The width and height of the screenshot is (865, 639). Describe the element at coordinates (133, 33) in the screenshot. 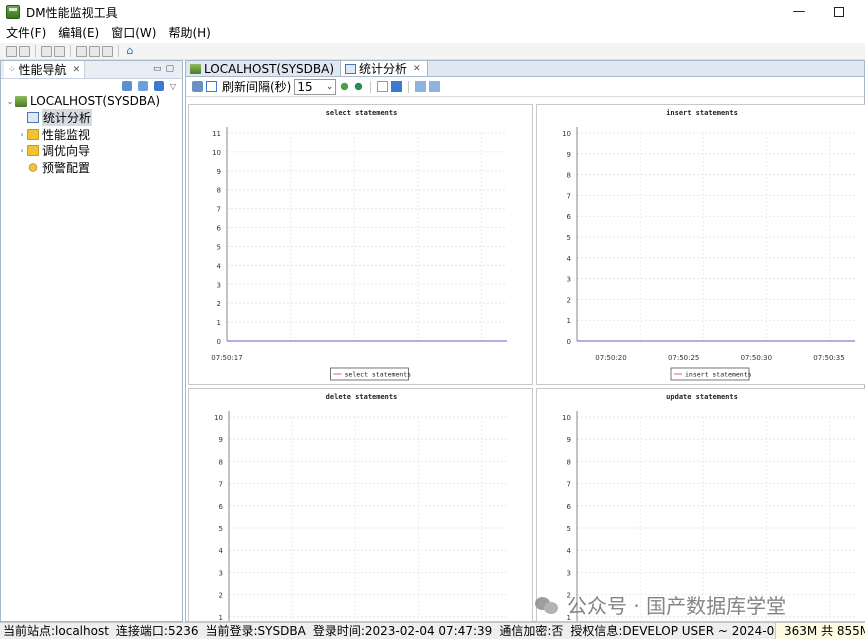

I see `menu-window: 窗口(W)` at that location.